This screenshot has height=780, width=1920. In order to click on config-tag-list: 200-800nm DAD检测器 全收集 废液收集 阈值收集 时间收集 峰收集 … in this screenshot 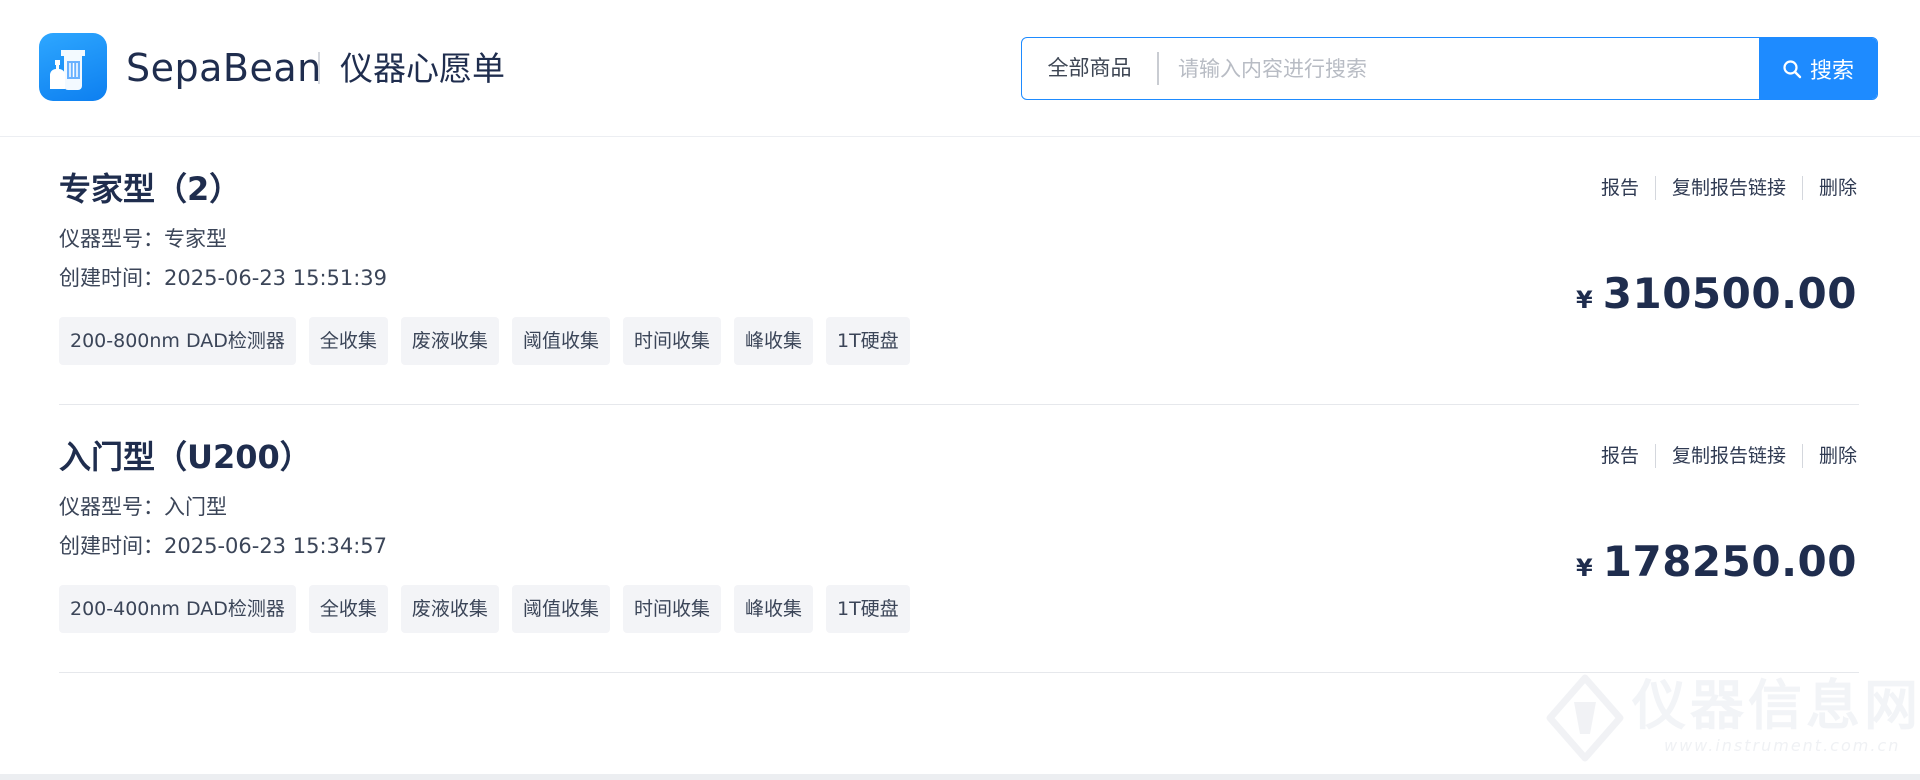, I will do `click(484, 341)`.